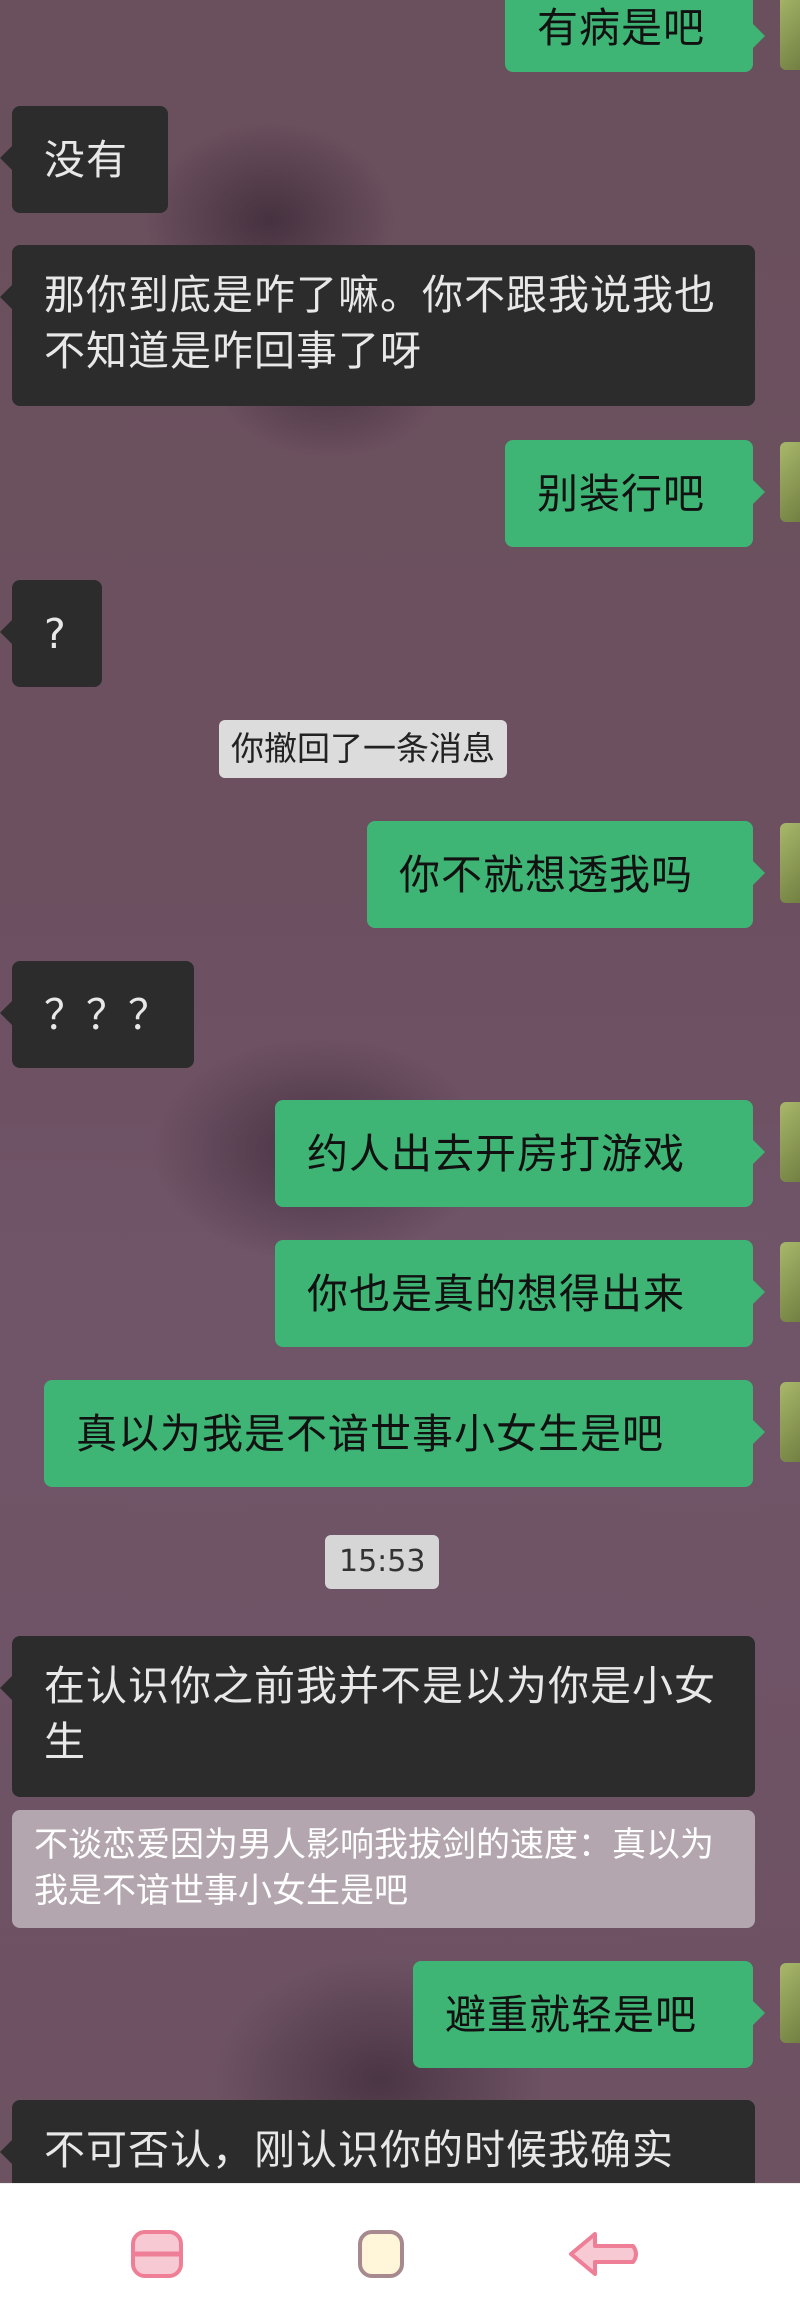  I want to click on message-received: ?, so click(51, 633).